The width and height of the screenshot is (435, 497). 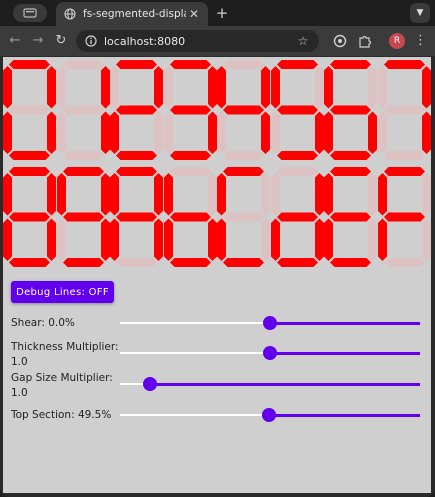 What do you see at coordinates (420, 13) in the screenshot?
I see `chevron-down-icon: ▼` at bounding box center [420, 13].